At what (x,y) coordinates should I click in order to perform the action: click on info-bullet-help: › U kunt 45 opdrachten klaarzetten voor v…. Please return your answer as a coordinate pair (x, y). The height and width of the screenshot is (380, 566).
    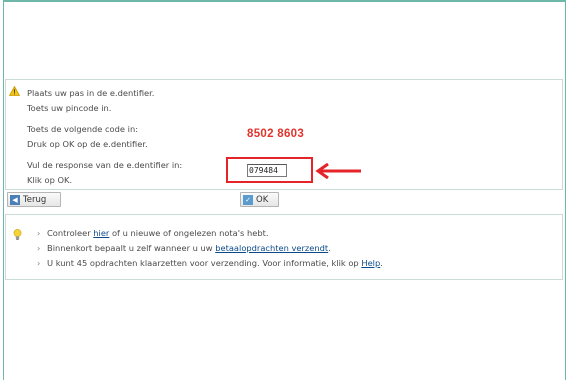
    Looking at the image, I should click on (210, 263).